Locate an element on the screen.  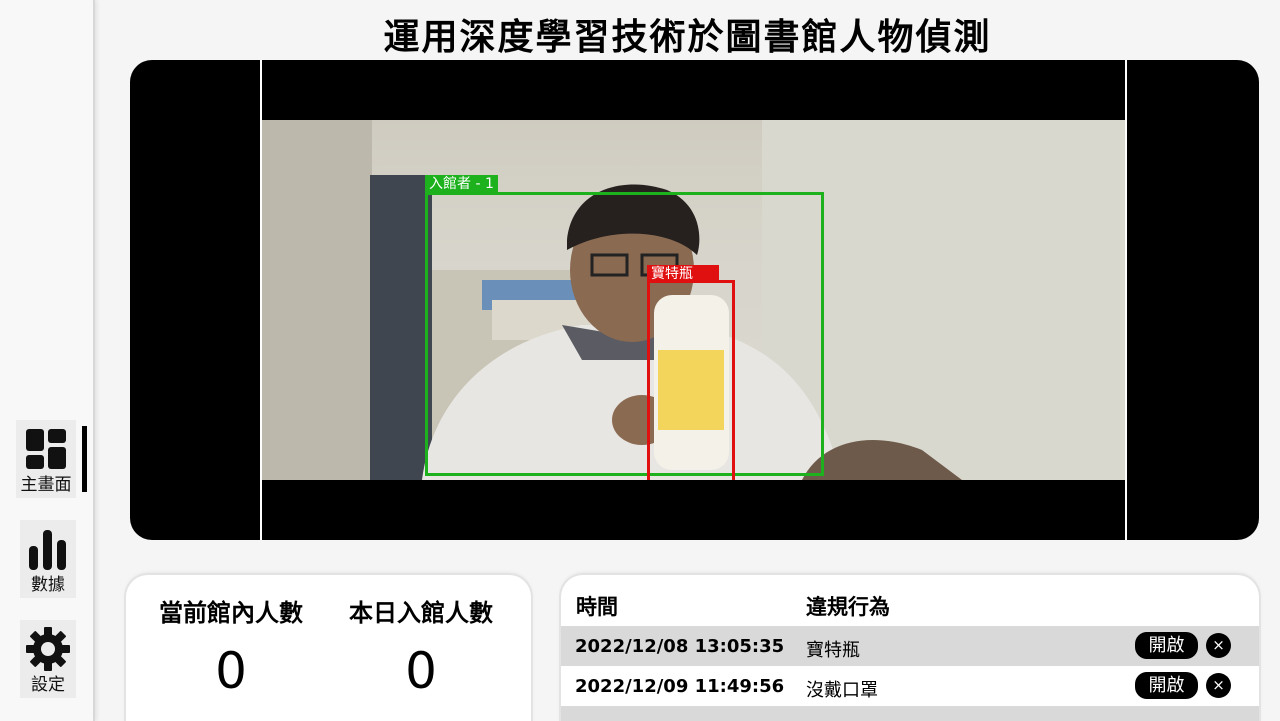
row-time: 2022/12/08 13:05:35 is located at coordinates (680, 646).